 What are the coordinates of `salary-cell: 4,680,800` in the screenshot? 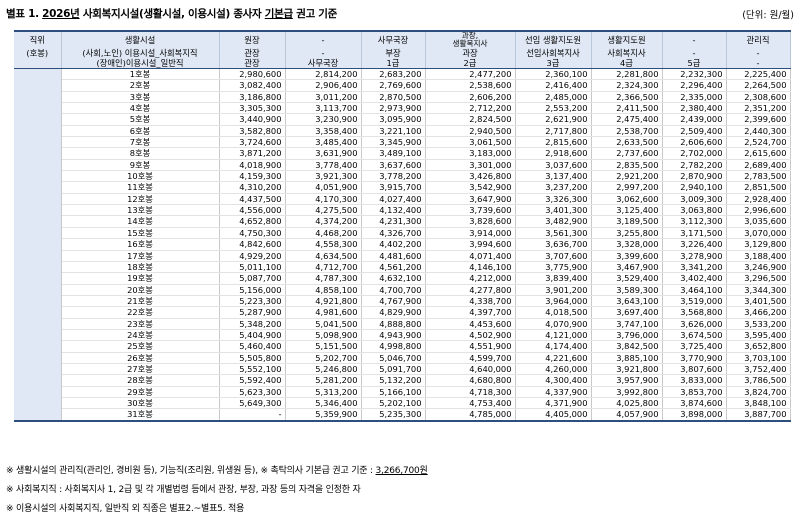 It's located at (470, 380).